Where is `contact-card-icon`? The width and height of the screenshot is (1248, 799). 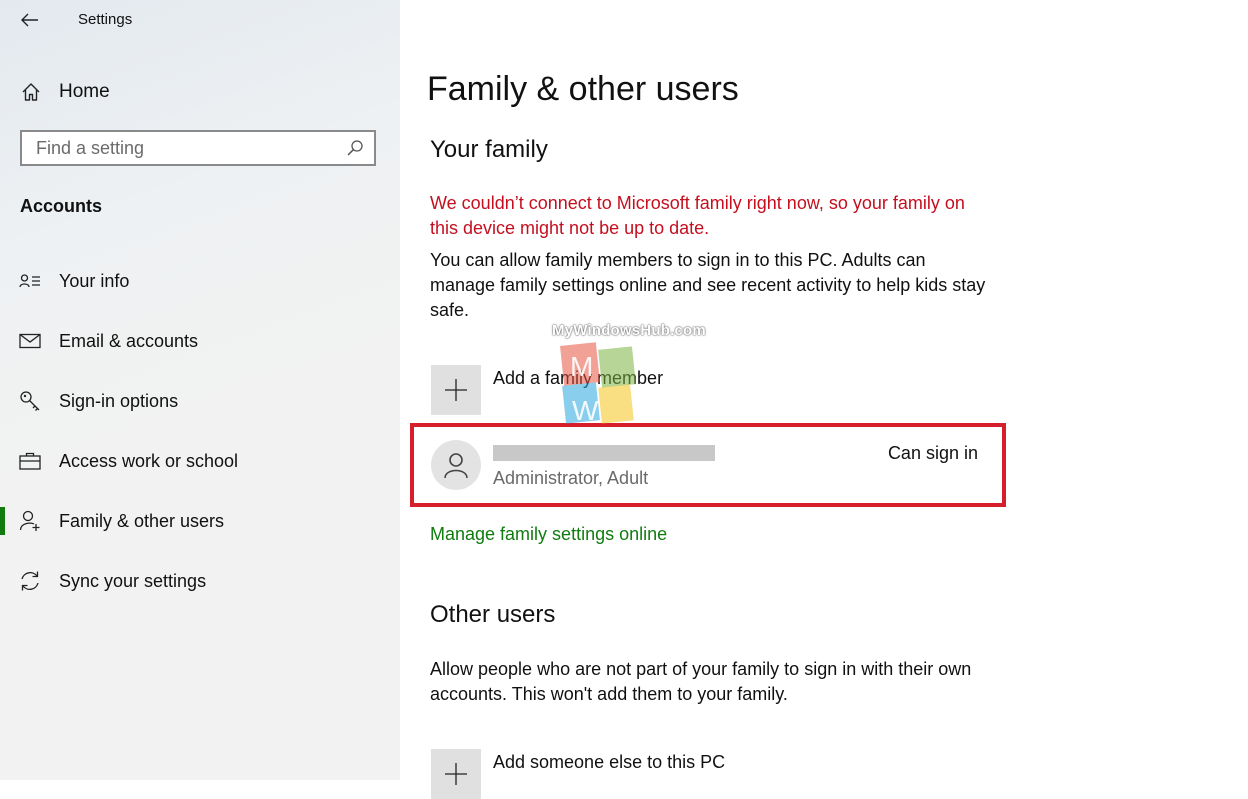
contact-card-icon is located at coordinates (30, 281).